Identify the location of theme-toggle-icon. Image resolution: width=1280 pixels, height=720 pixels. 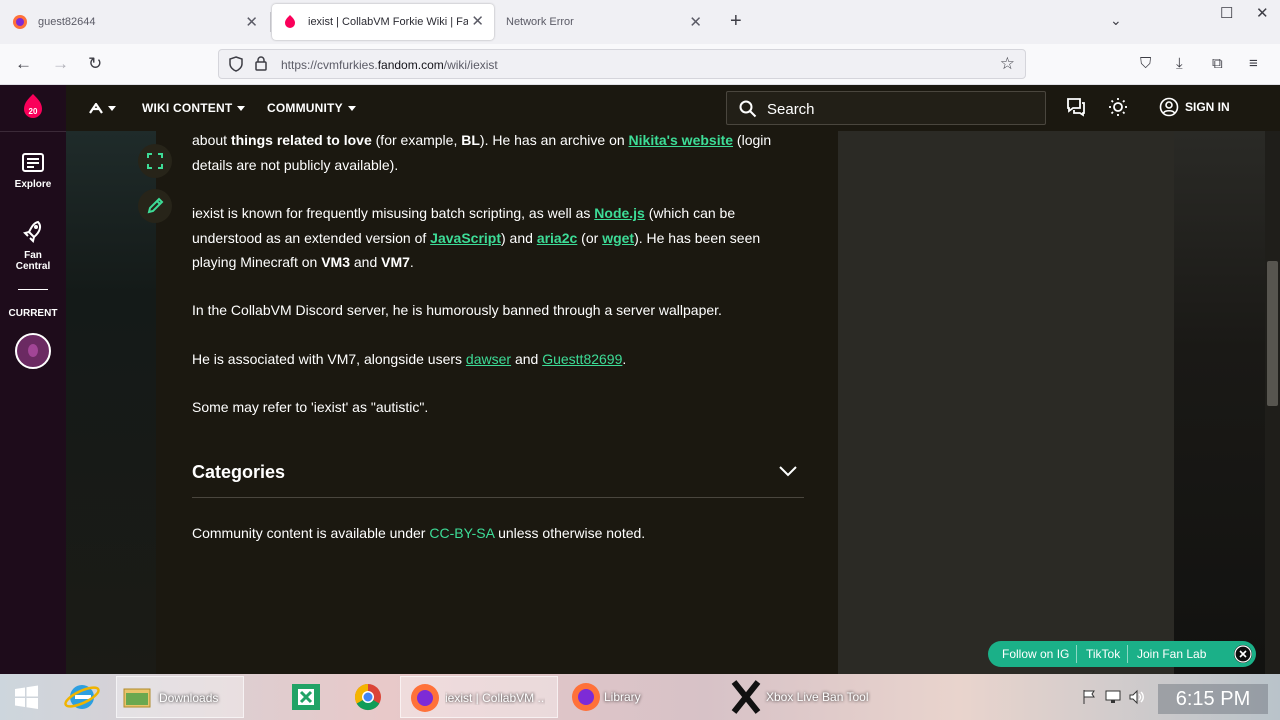
(1118, 107).